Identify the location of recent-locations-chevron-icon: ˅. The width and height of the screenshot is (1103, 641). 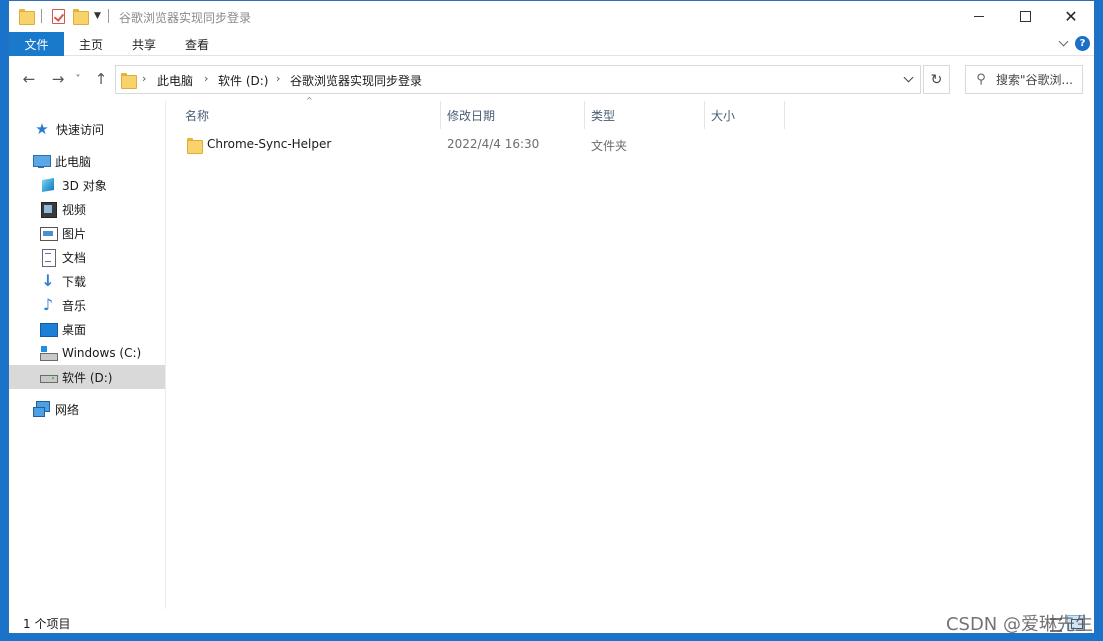
(78, 79).